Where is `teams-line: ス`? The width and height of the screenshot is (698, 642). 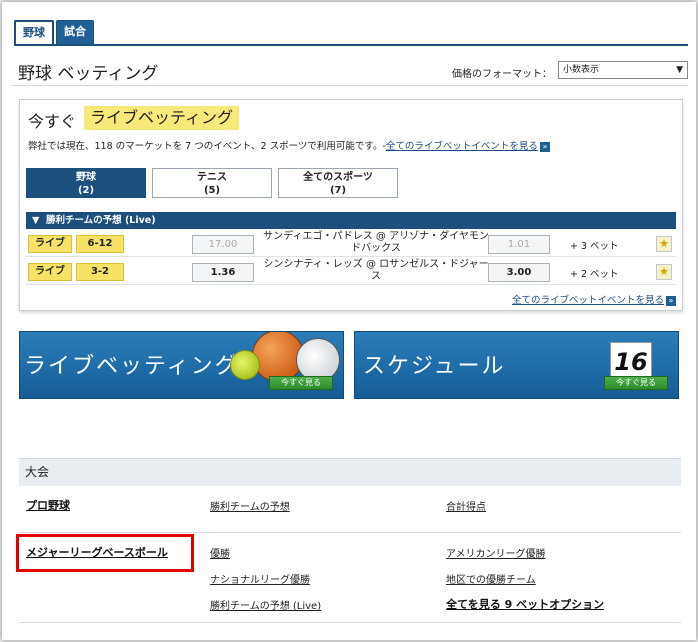 teams-line: ス is located at coordinates (376, 276).